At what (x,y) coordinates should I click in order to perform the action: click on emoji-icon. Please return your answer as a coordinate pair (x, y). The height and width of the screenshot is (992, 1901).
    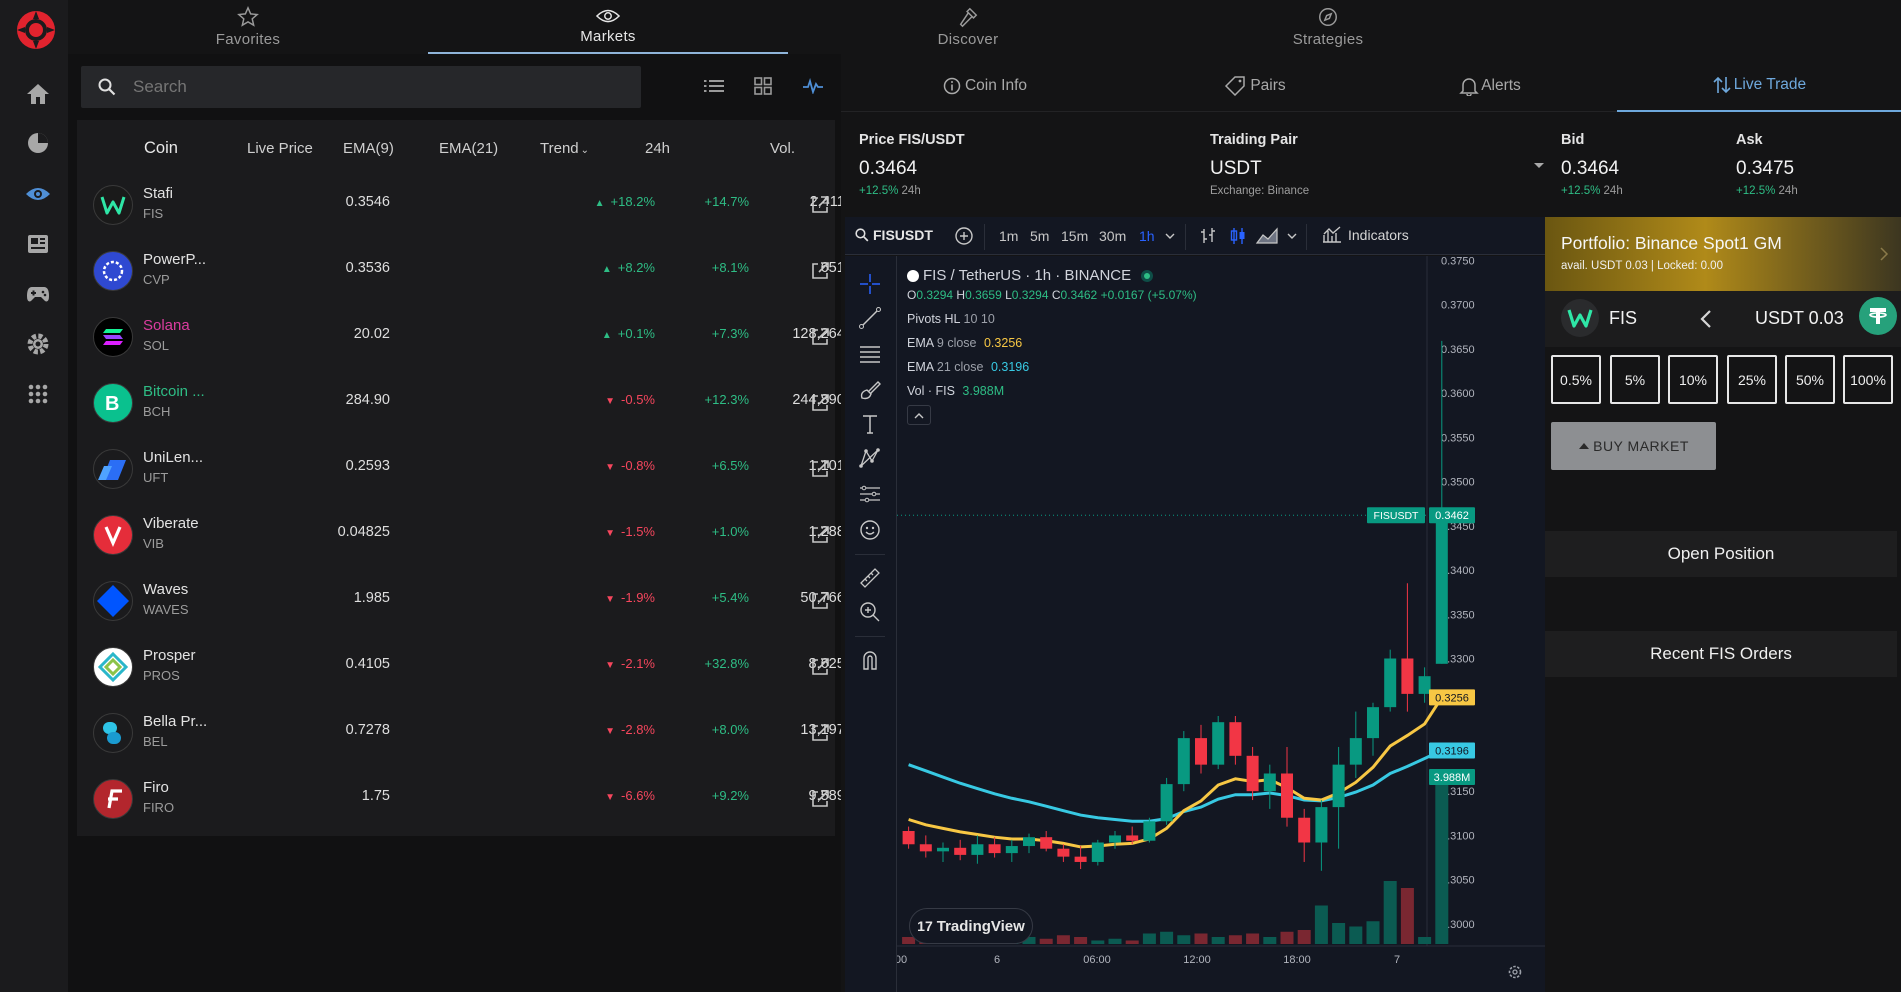
    Looking at the image, I should click on (870, 530).